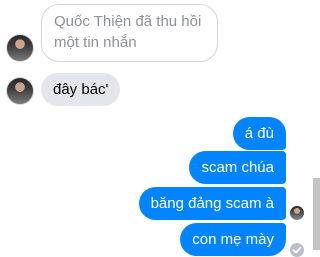 The height and width of the screenshot is (257, 320). I want to click on scrollbar, so click(316, 214).